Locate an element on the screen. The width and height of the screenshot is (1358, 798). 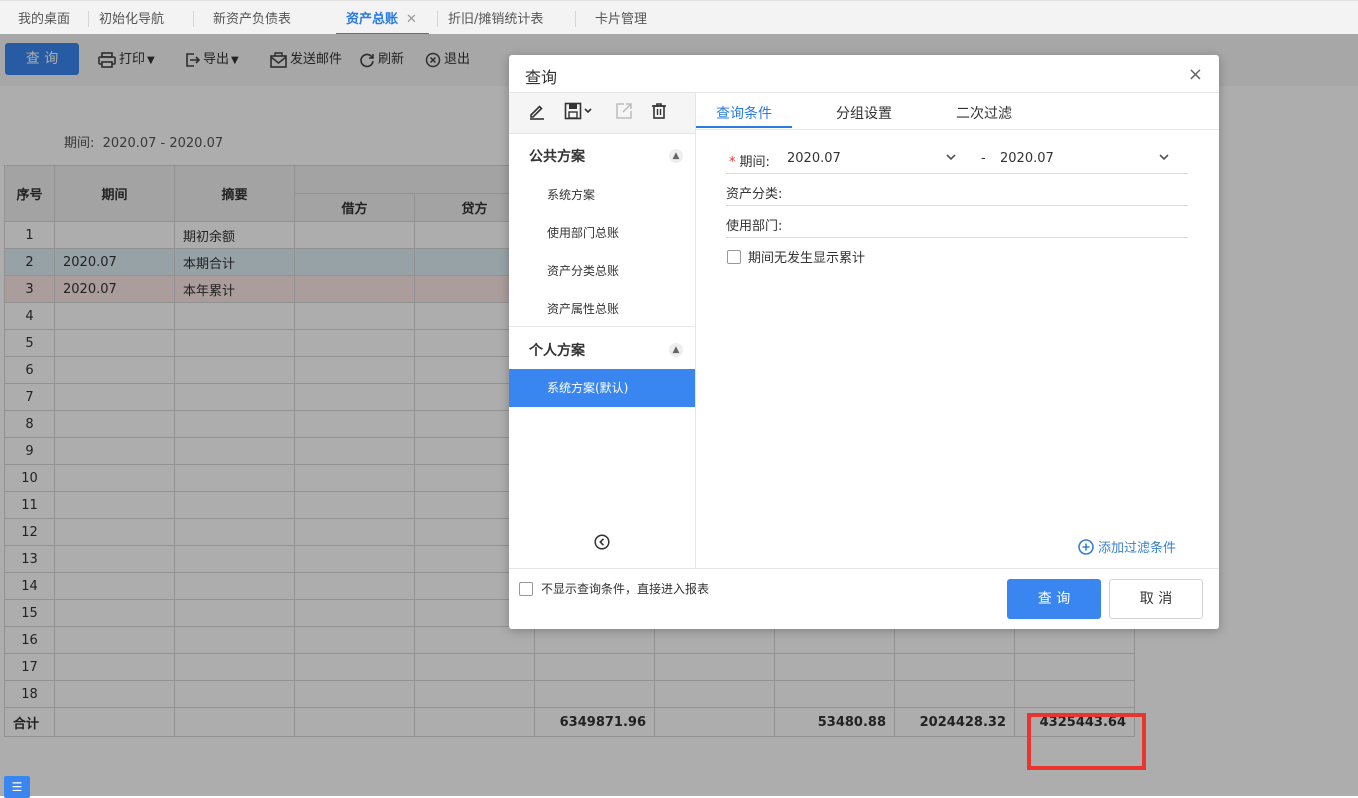
divider is located at coordinates (602, 326).